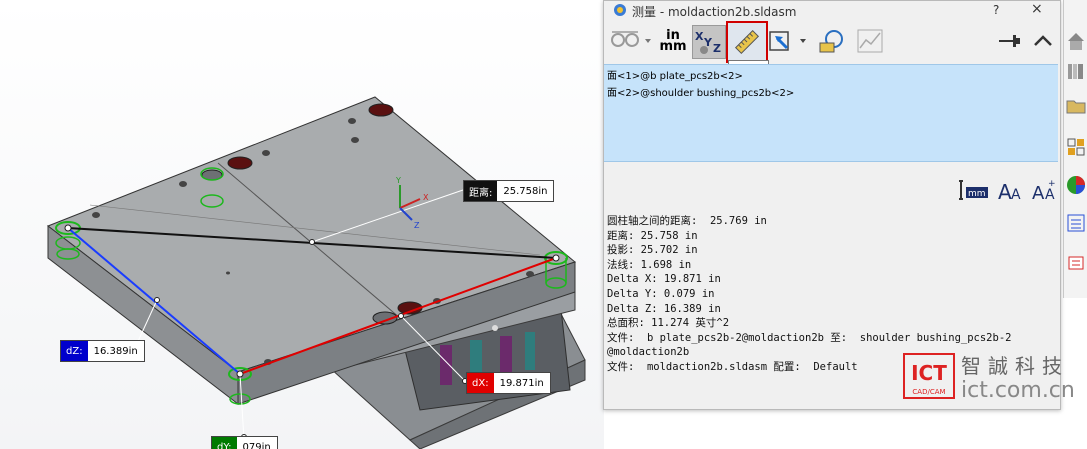 This screenshot has width=1087, height=449. What do you see at coordinates (977, 194) in the screenshot?
I see `svg-text: mm` at bounding box center [977, 194].